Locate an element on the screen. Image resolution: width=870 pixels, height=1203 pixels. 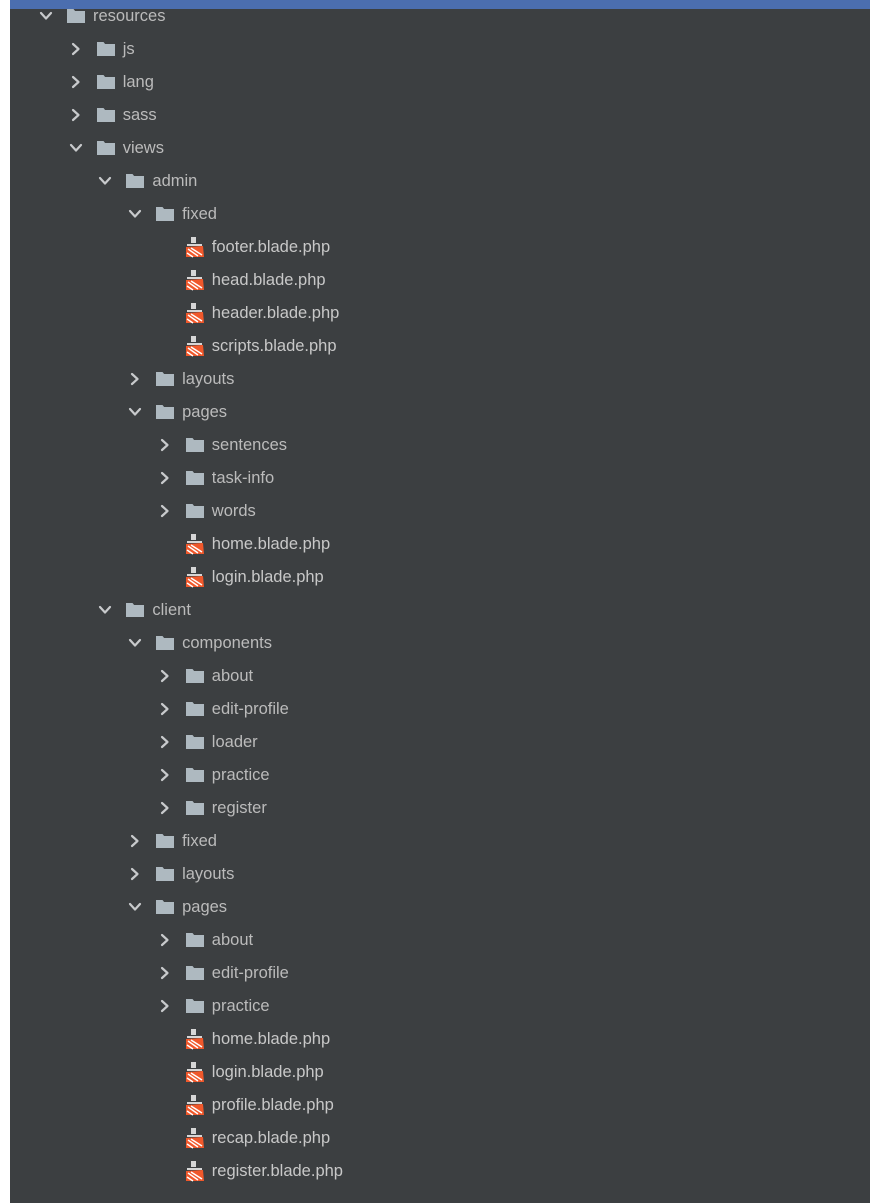
tree-item-label: words is located at coordinates (233, 511).